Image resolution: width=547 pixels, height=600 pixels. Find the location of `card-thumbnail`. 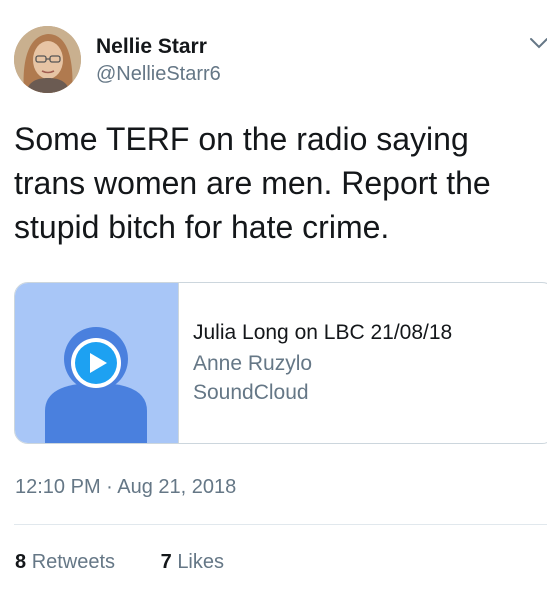

card-thumbnail is located at coordinates (96, 385).